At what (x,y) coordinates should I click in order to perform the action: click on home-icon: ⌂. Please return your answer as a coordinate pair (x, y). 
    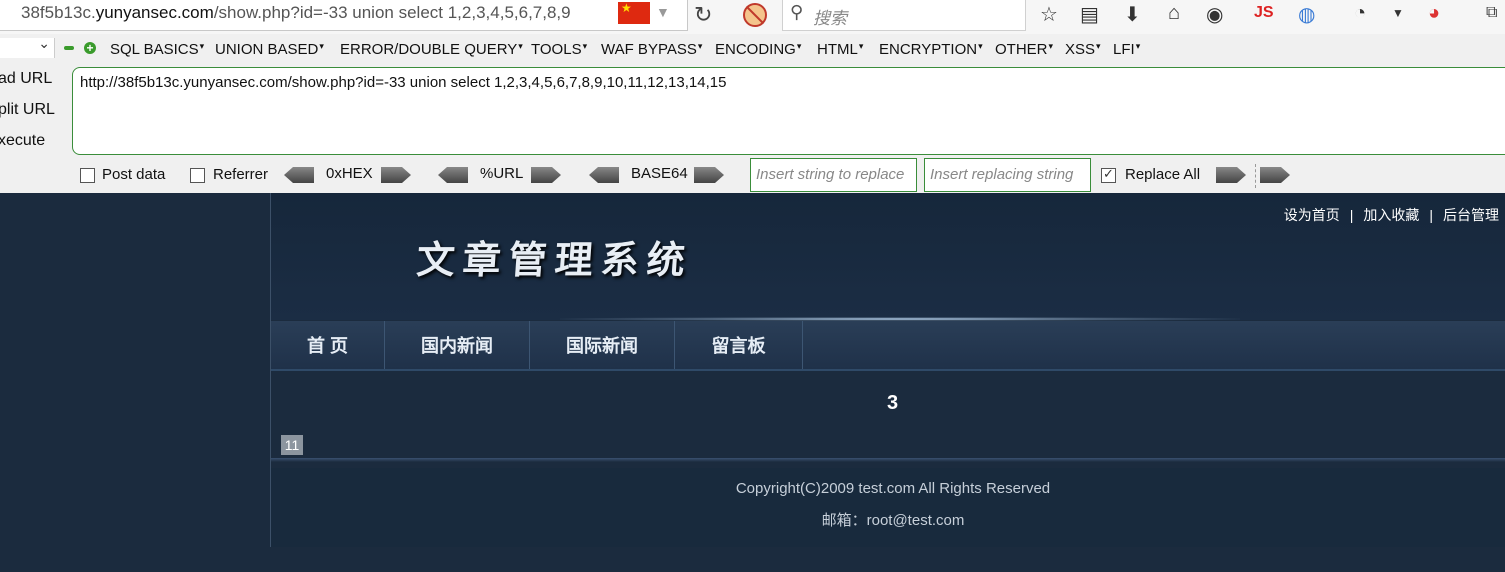
    Looking at the image, I should click on (1174, 13).